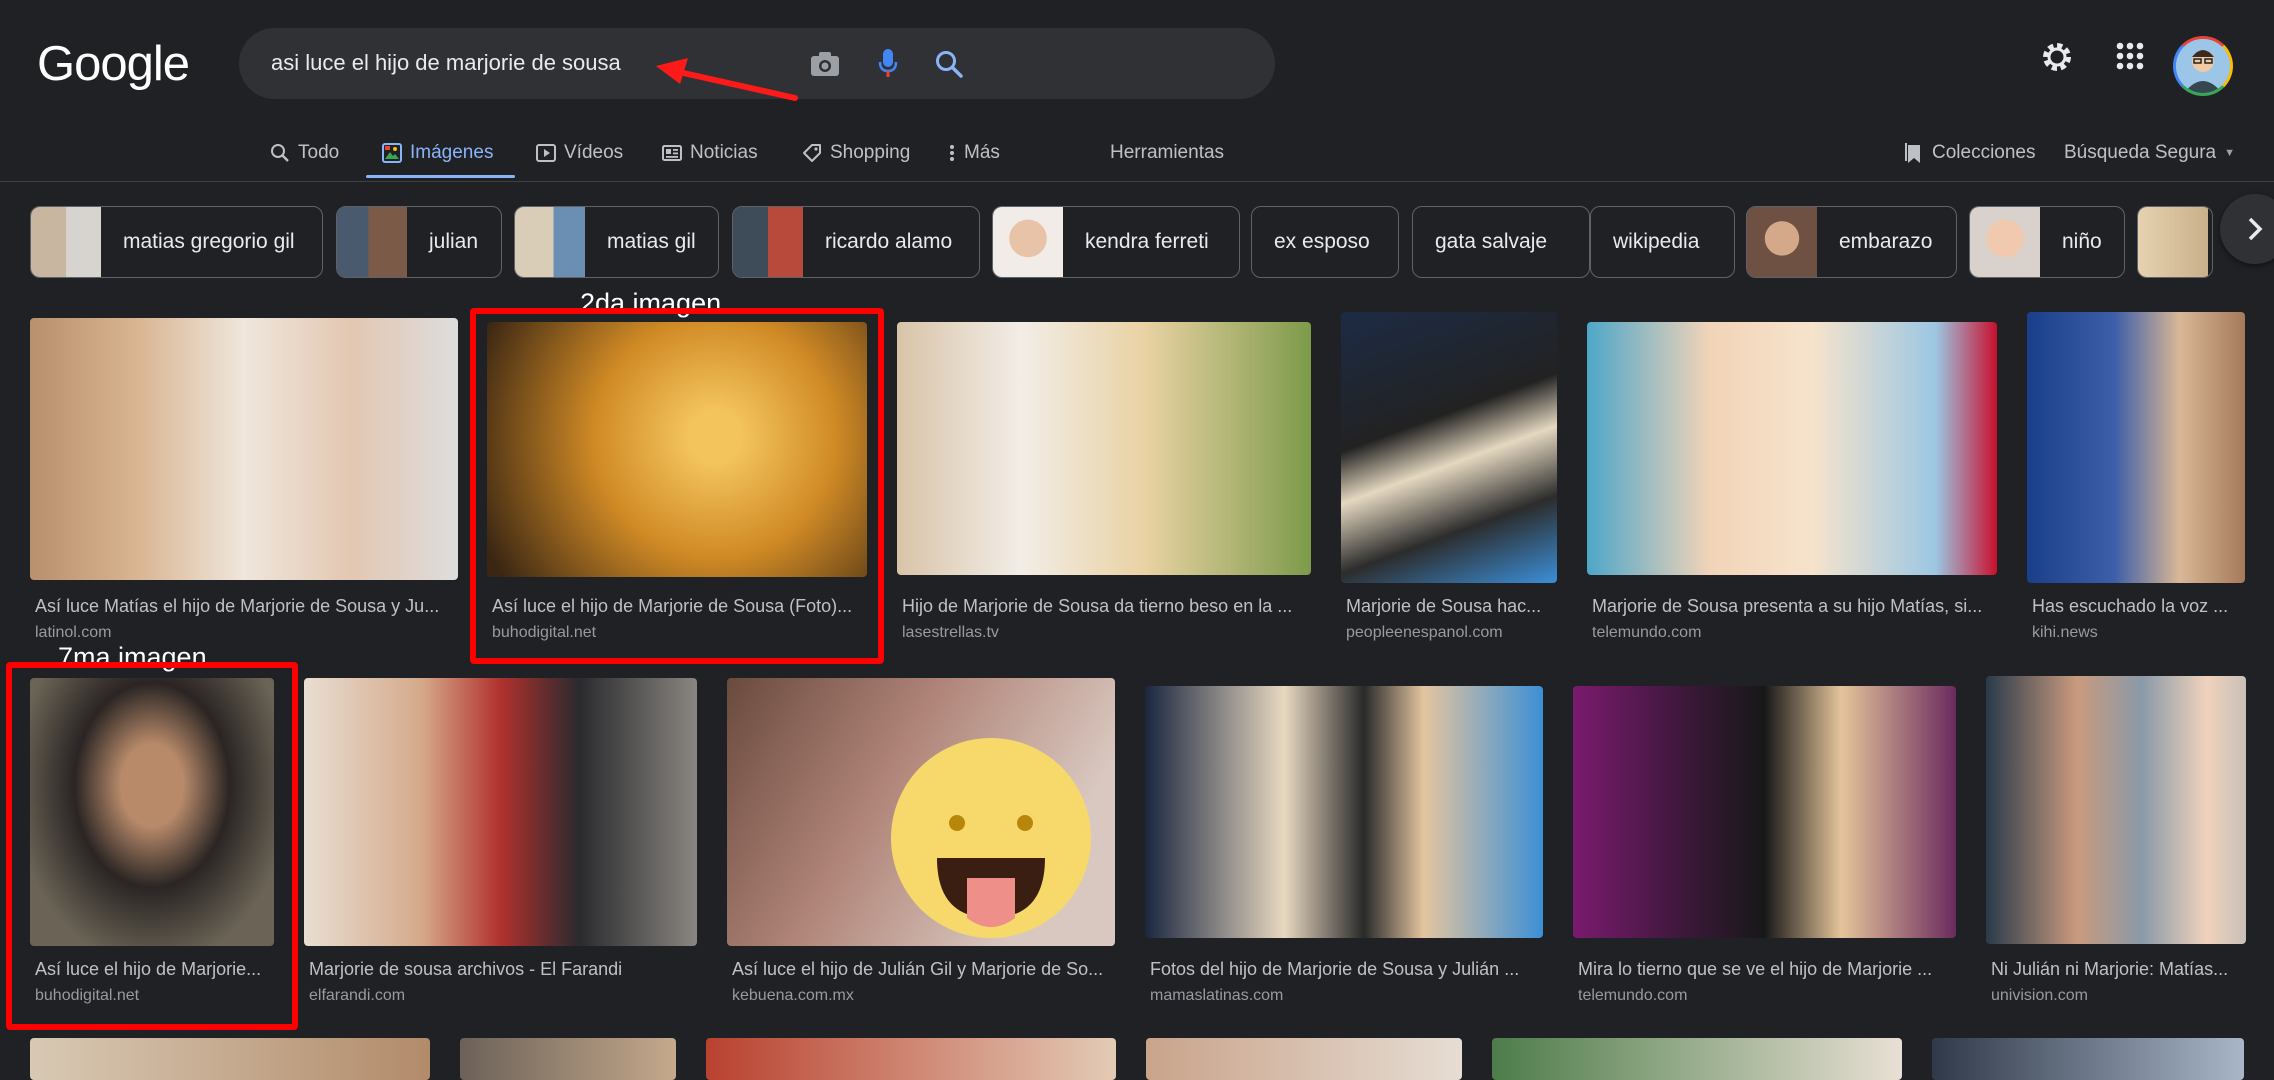 The height and width of the screenshot is (1080, 2274). I want to click on tab-label: Vídeos, so click(594, 152).